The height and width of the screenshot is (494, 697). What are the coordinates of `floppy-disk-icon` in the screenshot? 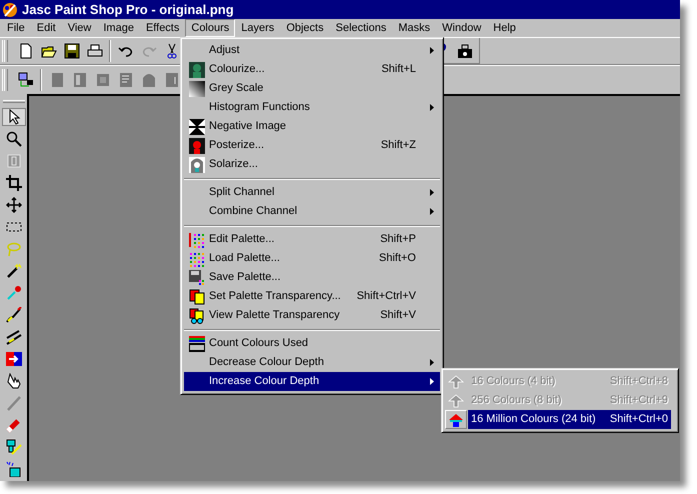 It's located at (196, 278).